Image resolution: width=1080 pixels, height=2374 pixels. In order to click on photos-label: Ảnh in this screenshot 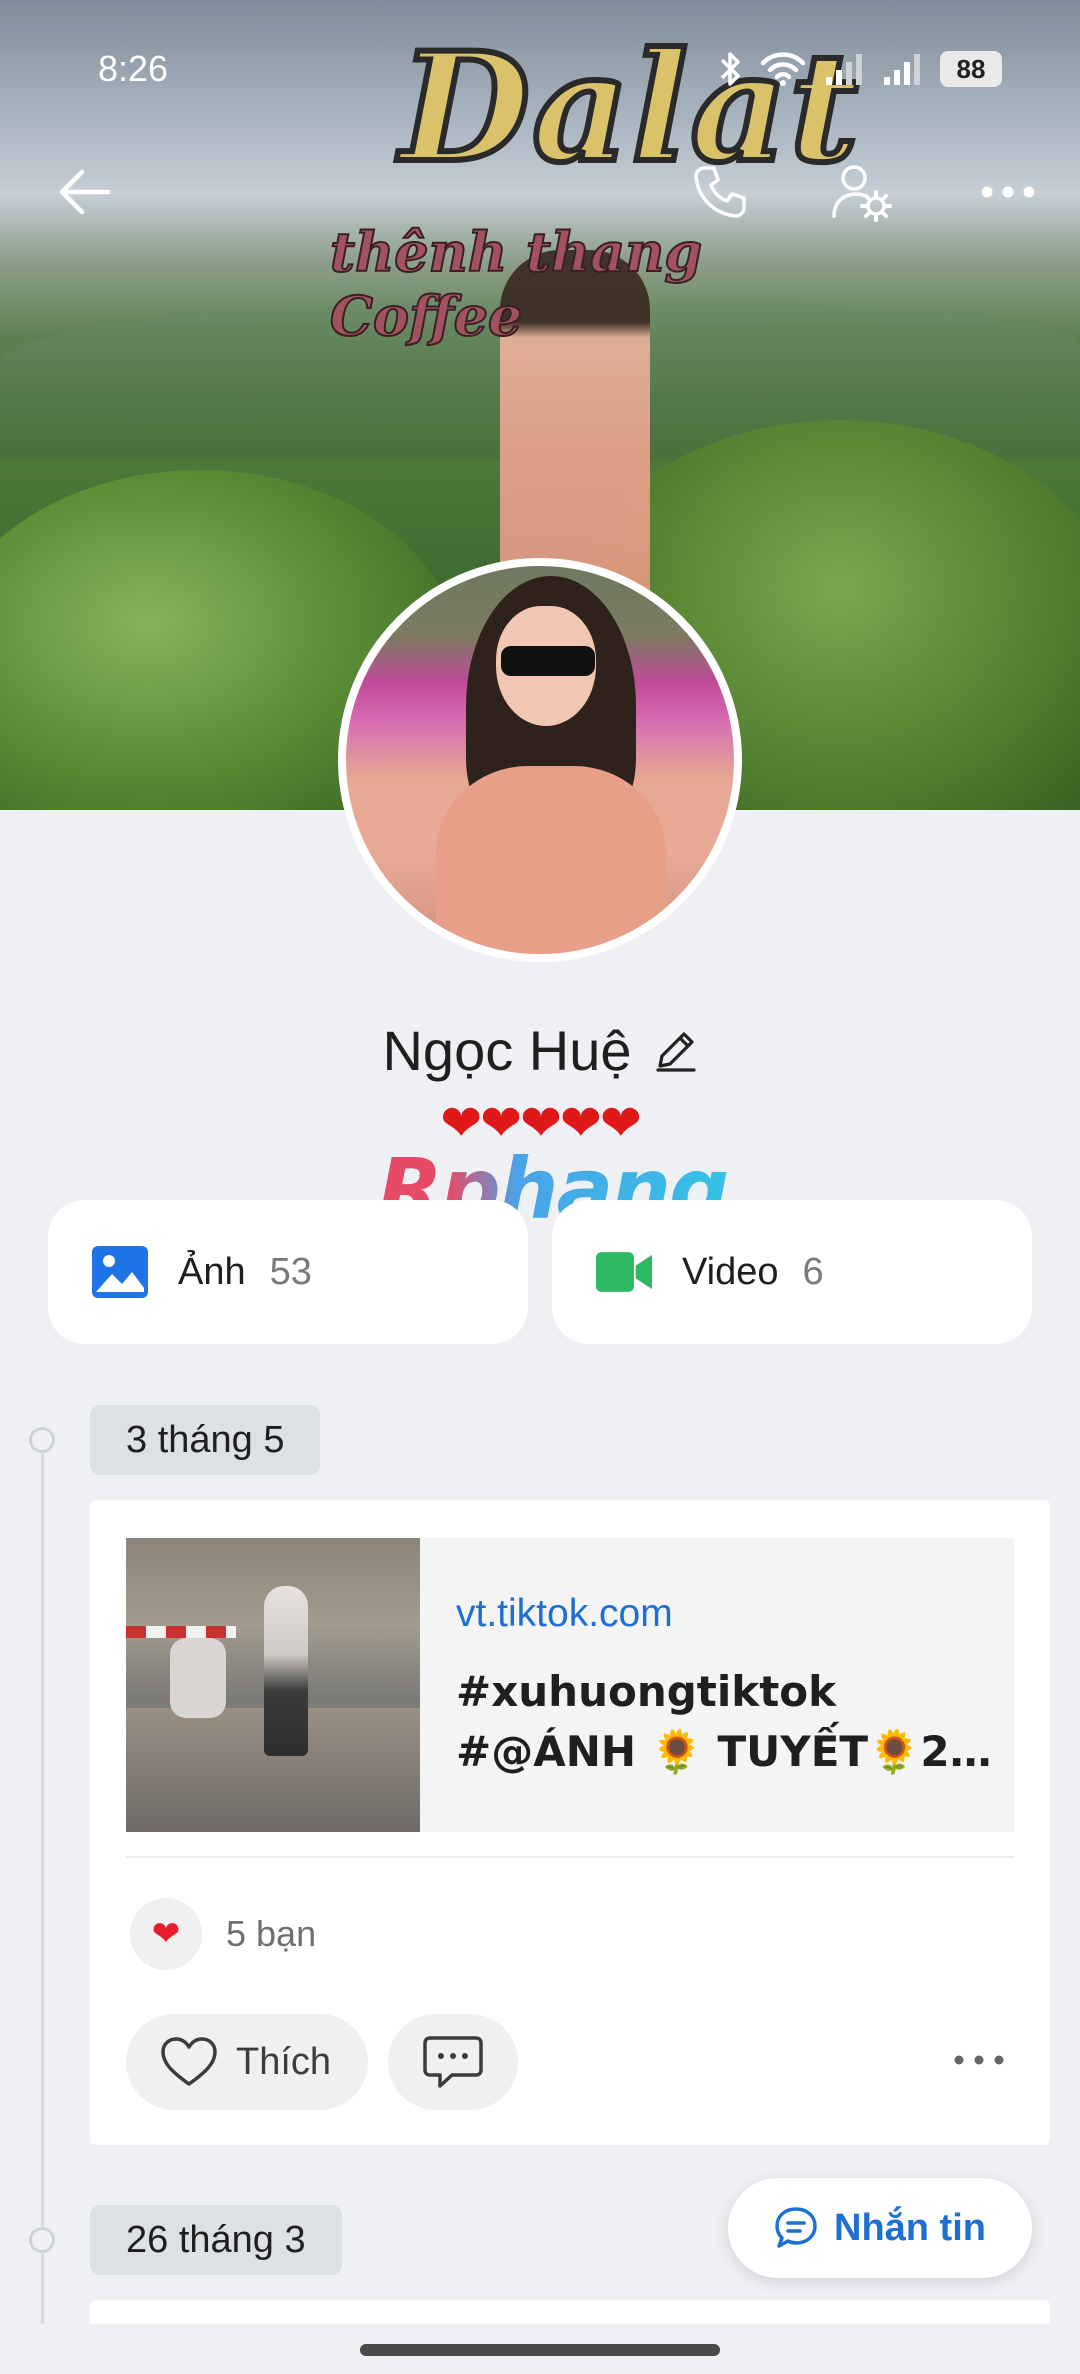, I will do `click(212, 1271)`.